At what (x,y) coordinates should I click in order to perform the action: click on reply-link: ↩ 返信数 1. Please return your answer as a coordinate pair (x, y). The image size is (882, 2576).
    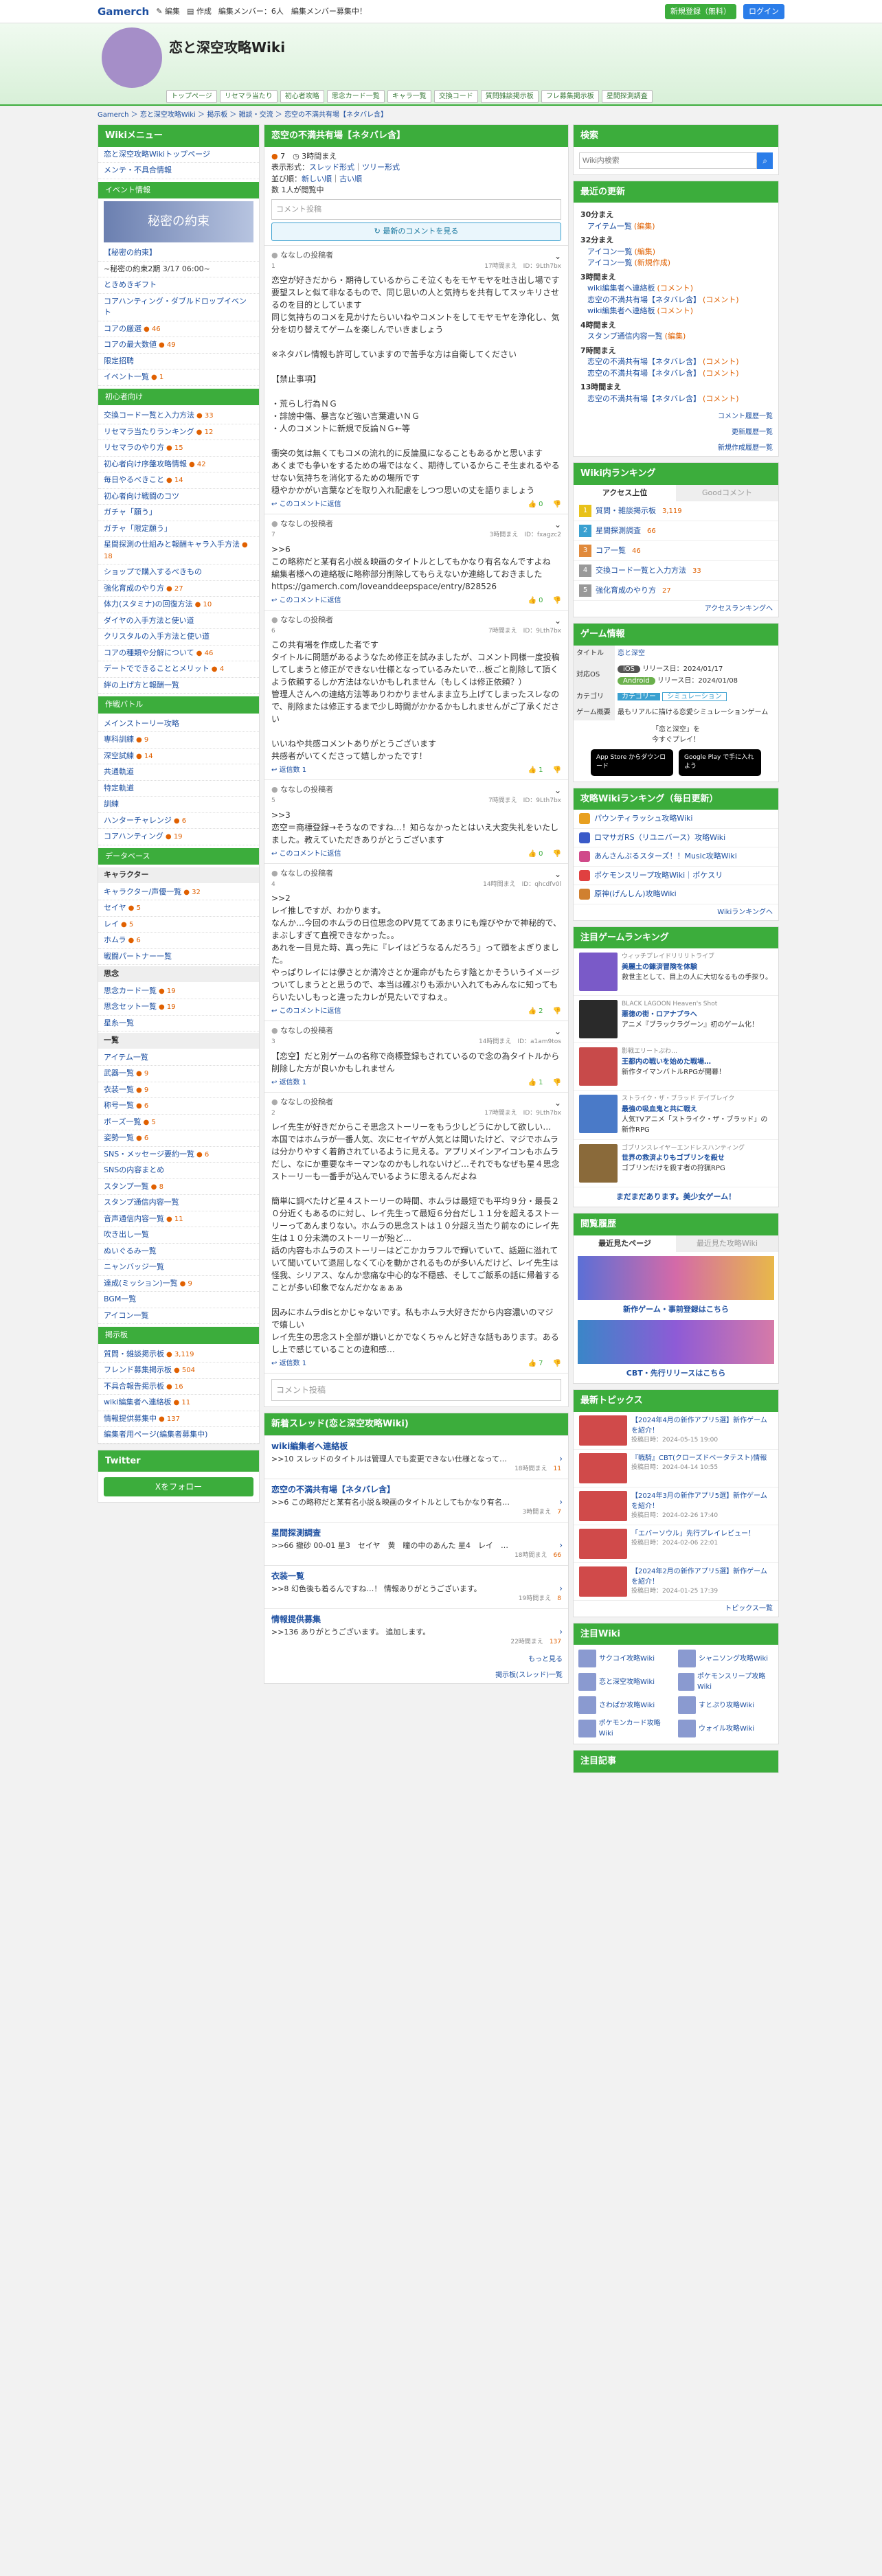
    Looking at the image, I should click on (288, 1363).